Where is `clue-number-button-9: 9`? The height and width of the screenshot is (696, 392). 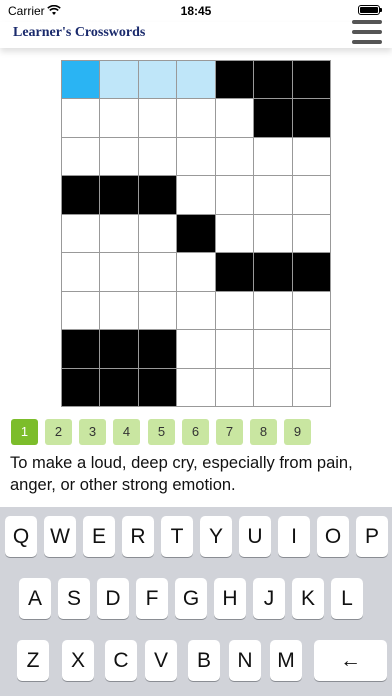
clue-number-button-9: 9 is located at coordinates (297, 432).